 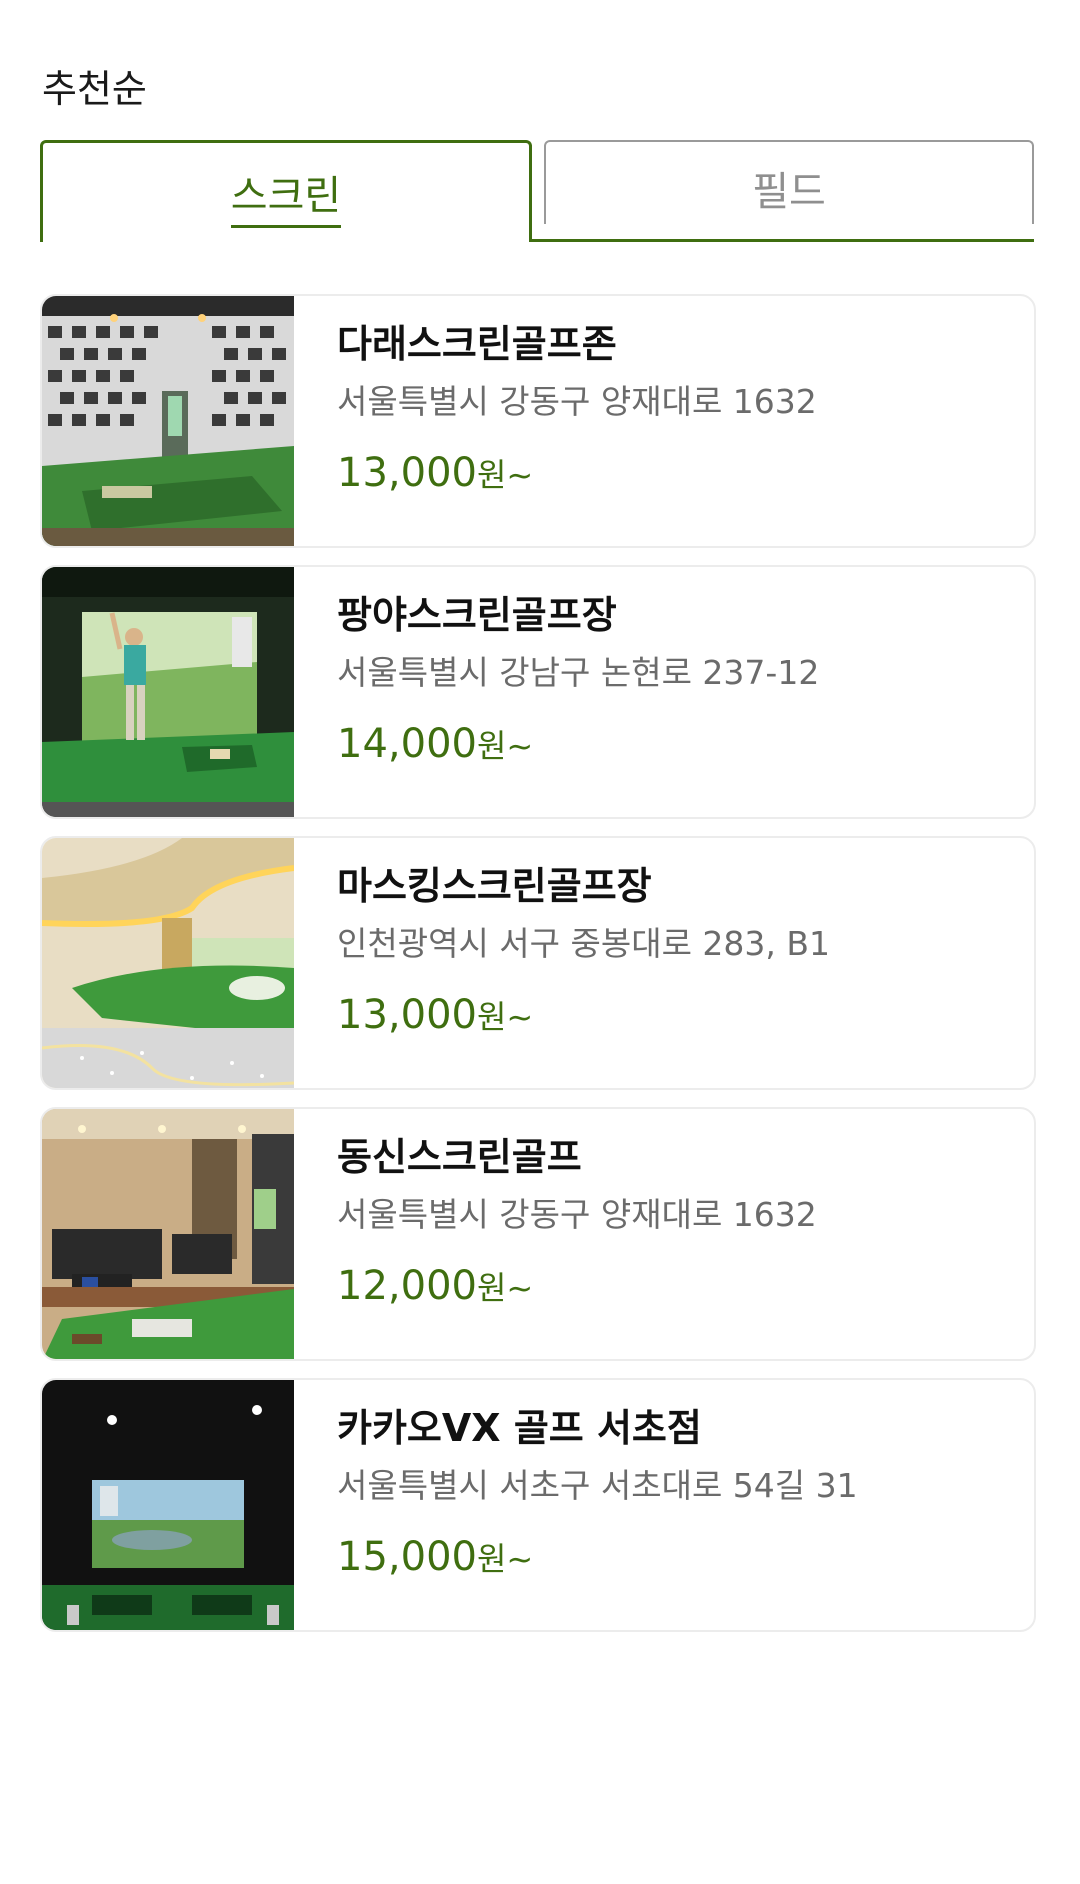 What do you see at coordinates (537, 192) in the screenshot?
I see `category-tabs: 스크린 필드` at bounding box center [537, 192].